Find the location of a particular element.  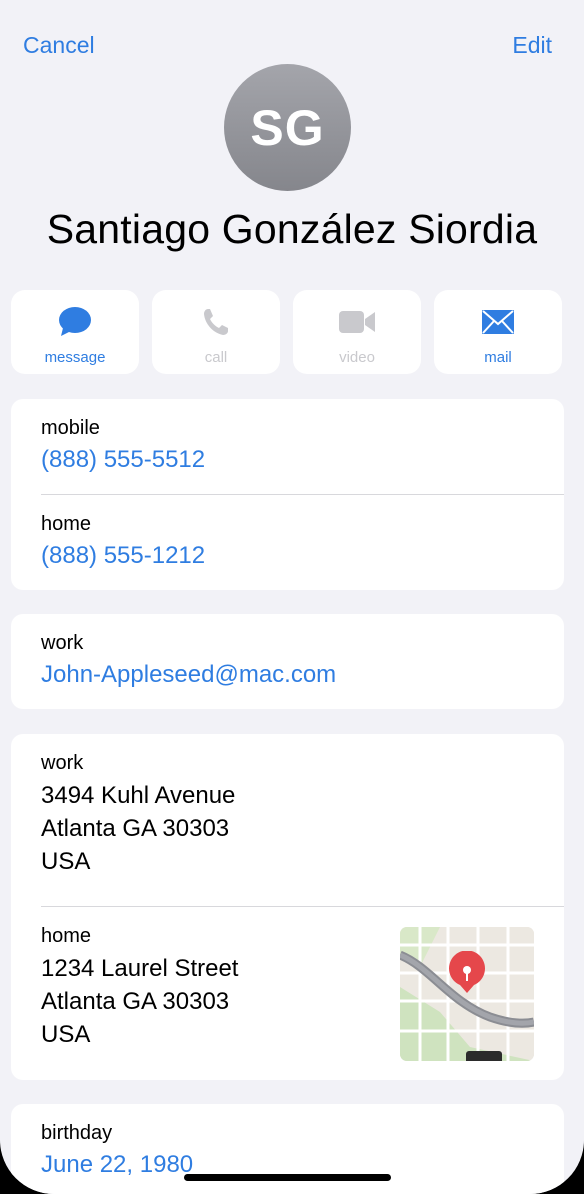

envelope-icon is located at coordinates (498, 322).